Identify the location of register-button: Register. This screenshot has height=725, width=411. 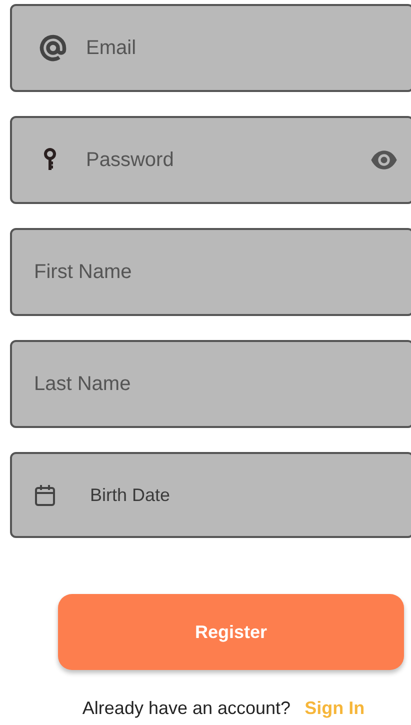
(231, 632).